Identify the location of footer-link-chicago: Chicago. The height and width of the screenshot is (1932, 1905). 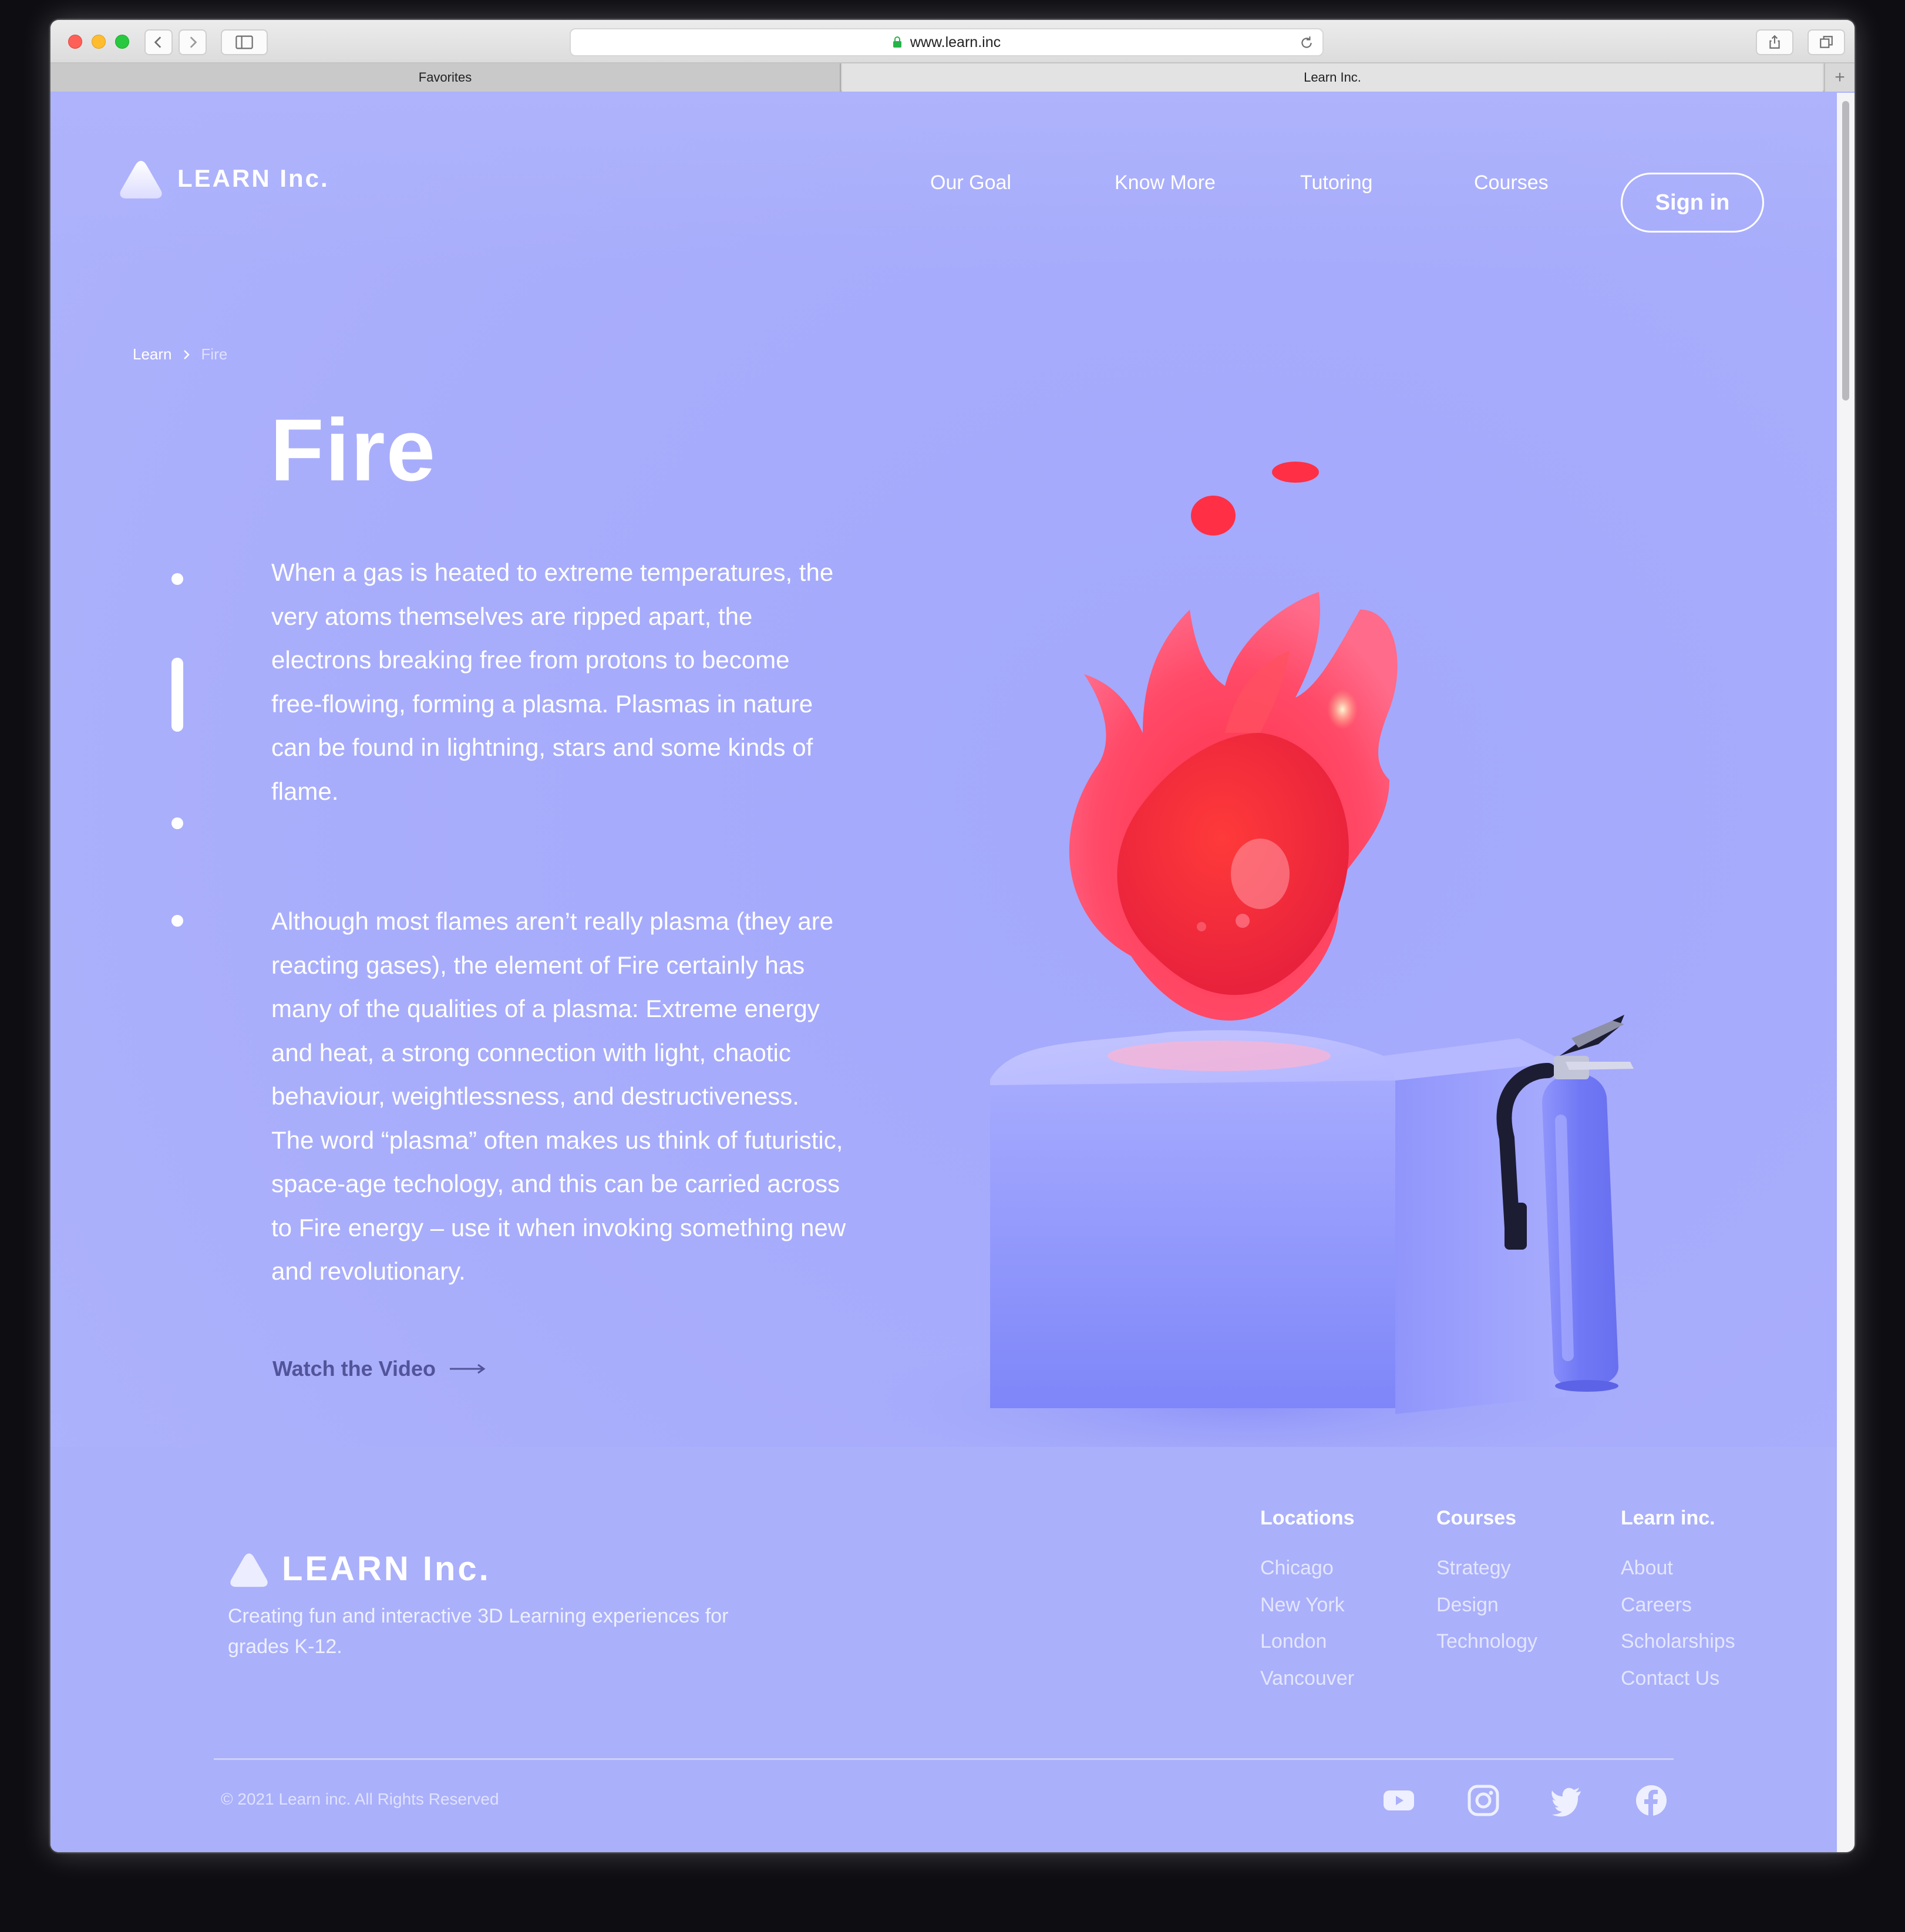
(1307, 1568).